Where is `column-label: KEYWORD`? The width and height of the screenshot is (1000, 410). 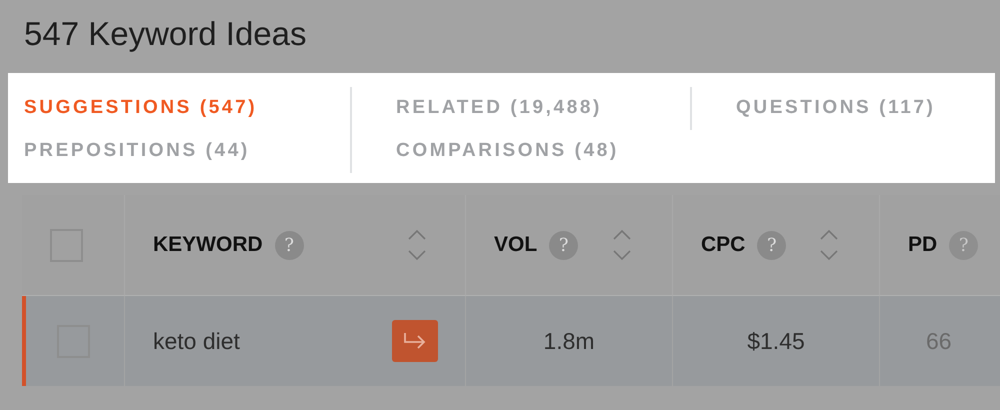 column-label: KEYWORD is located at coordinates (208, 245).